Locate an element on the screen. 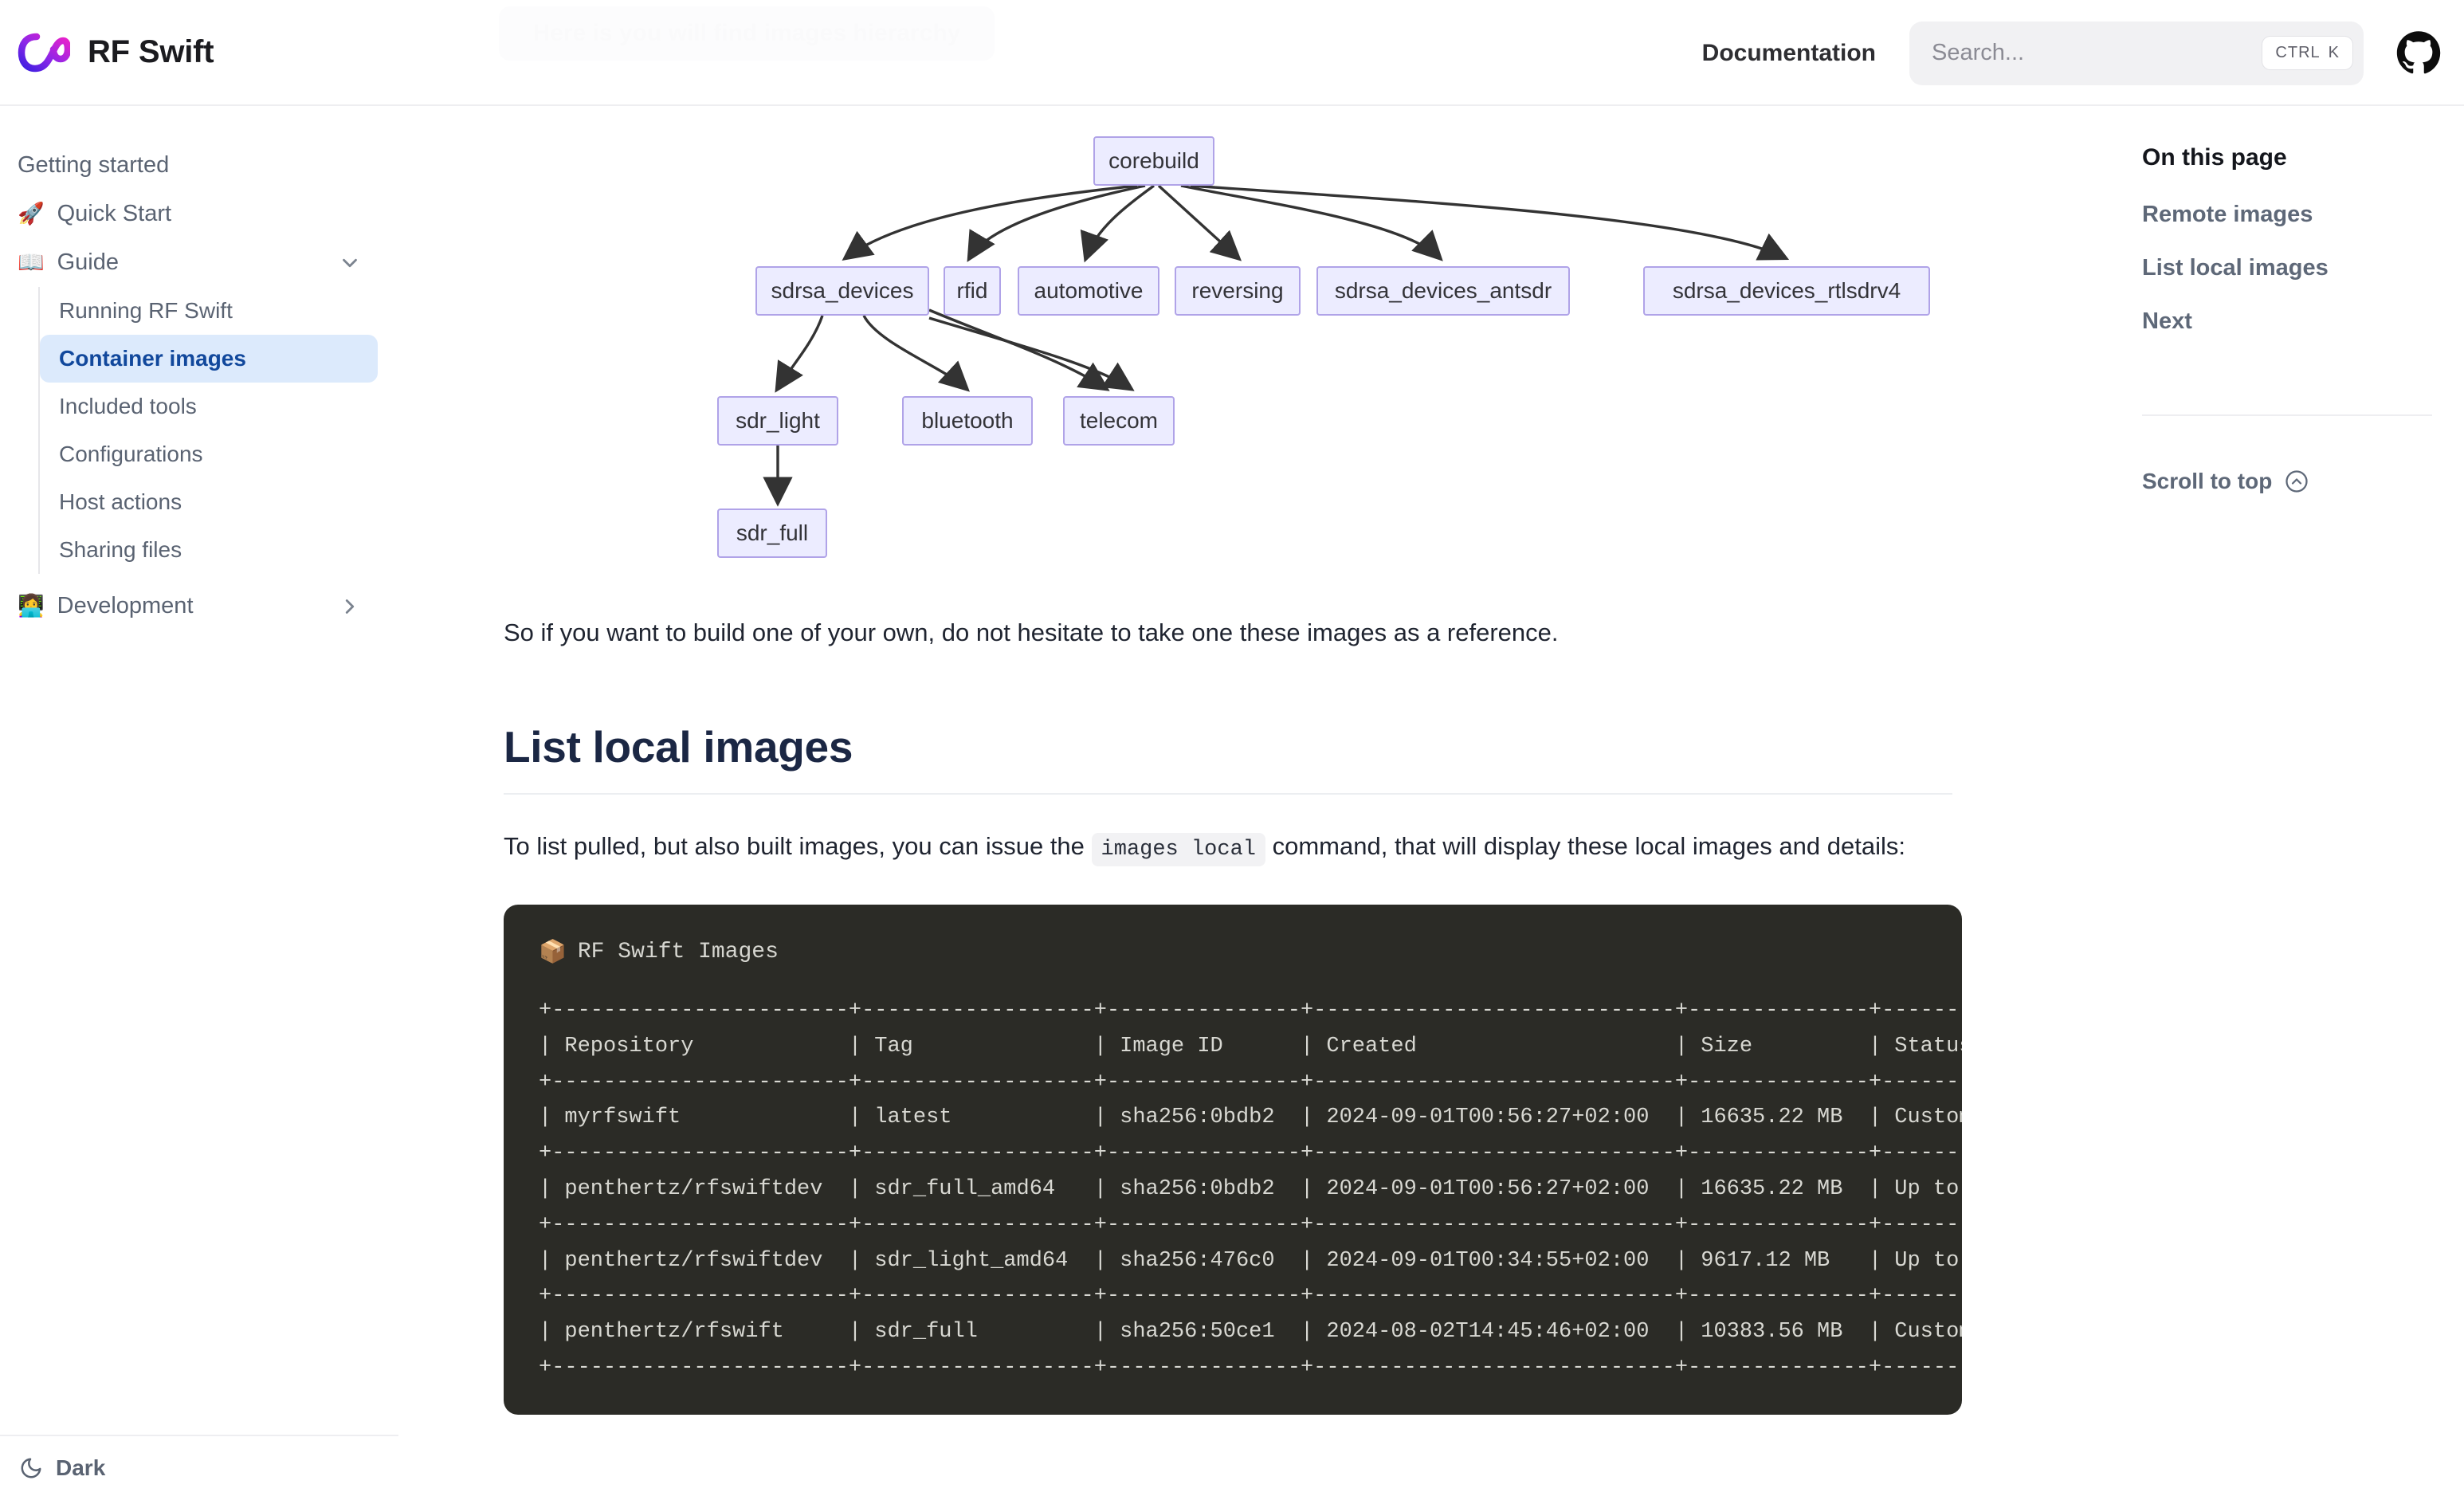  terminal-title: RF Swift Images is located at coordinates (678, 951).